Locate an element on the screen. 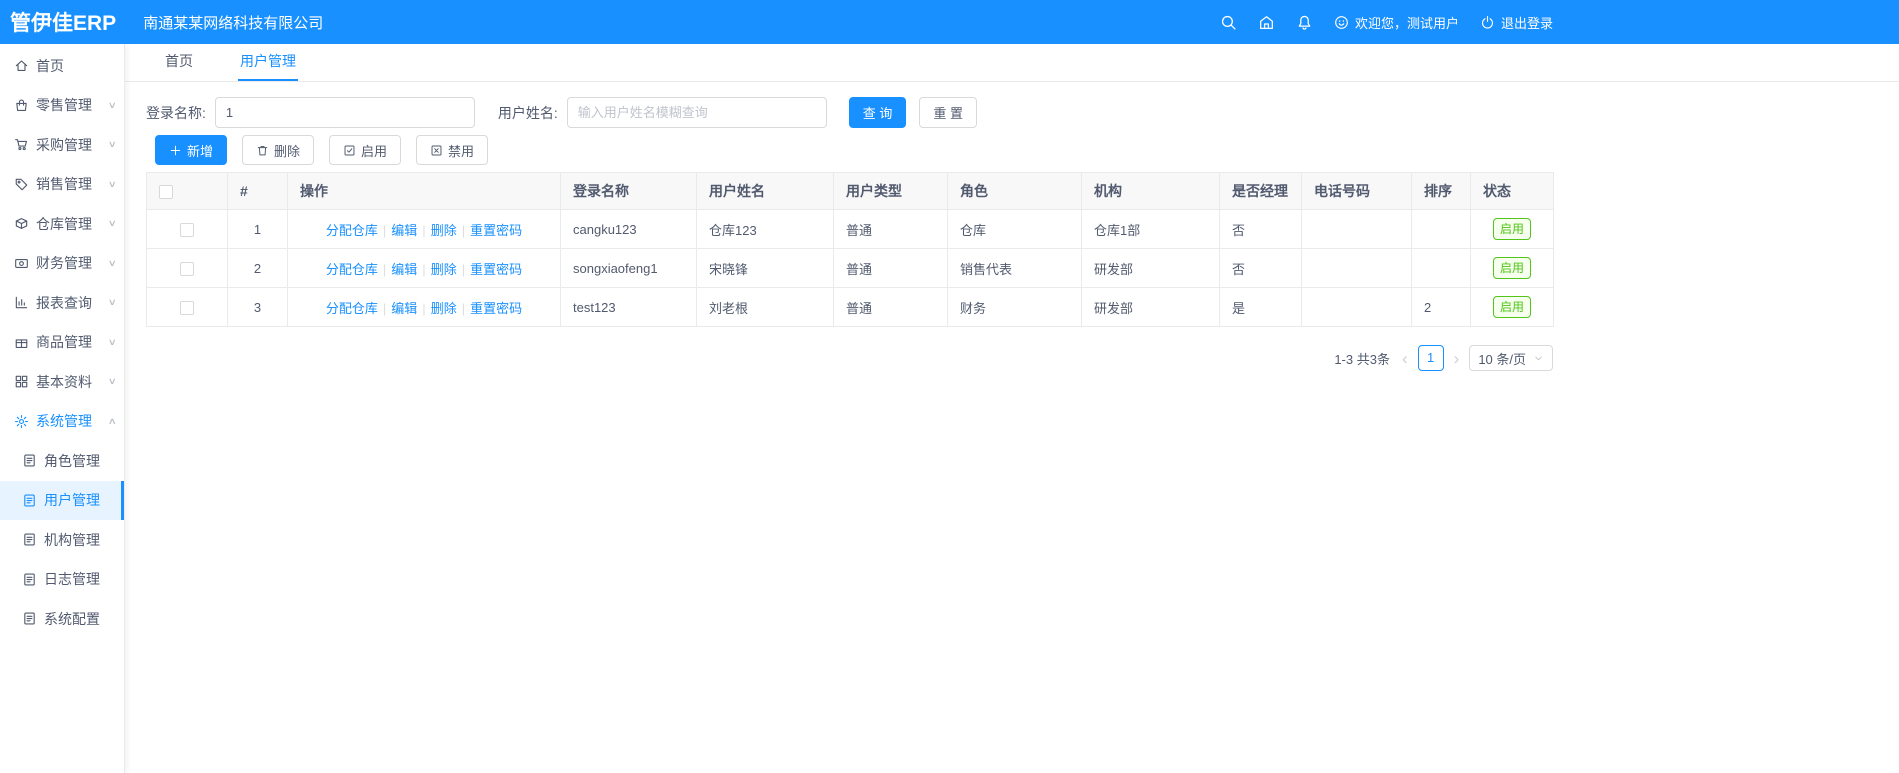 The image size is (1899, 773). tab-user-management: 用户管理 is located at coordinates (268, 66).